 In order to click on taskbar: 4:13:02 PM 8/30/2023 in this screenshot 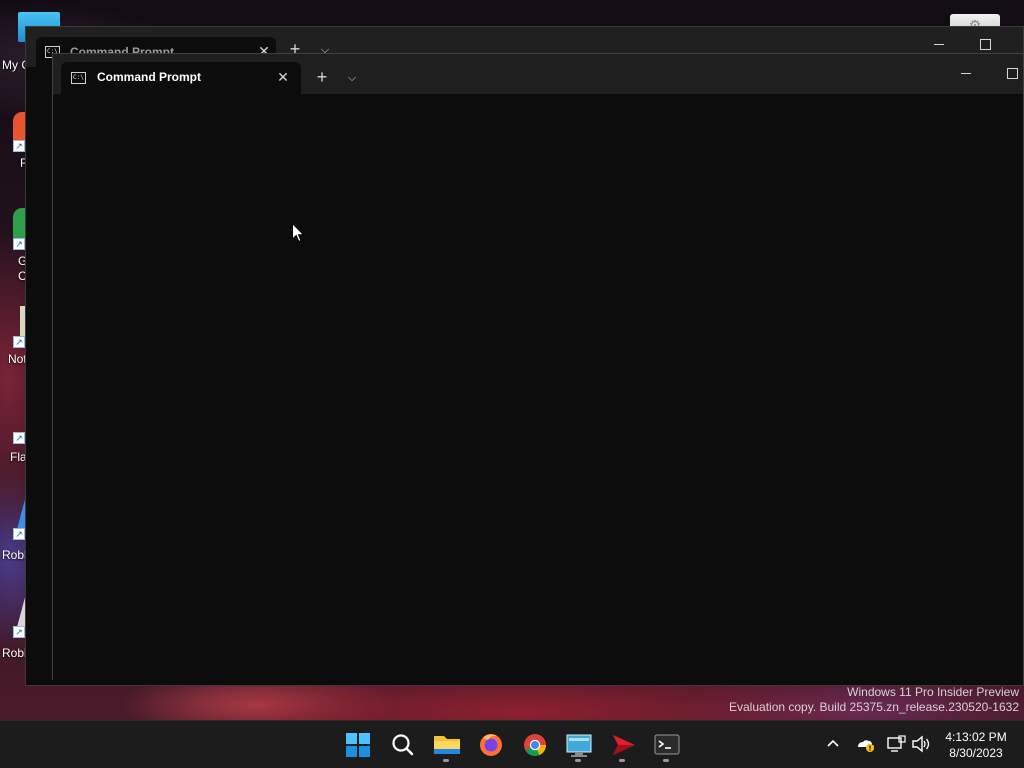, I will do `click(512, 744)`.